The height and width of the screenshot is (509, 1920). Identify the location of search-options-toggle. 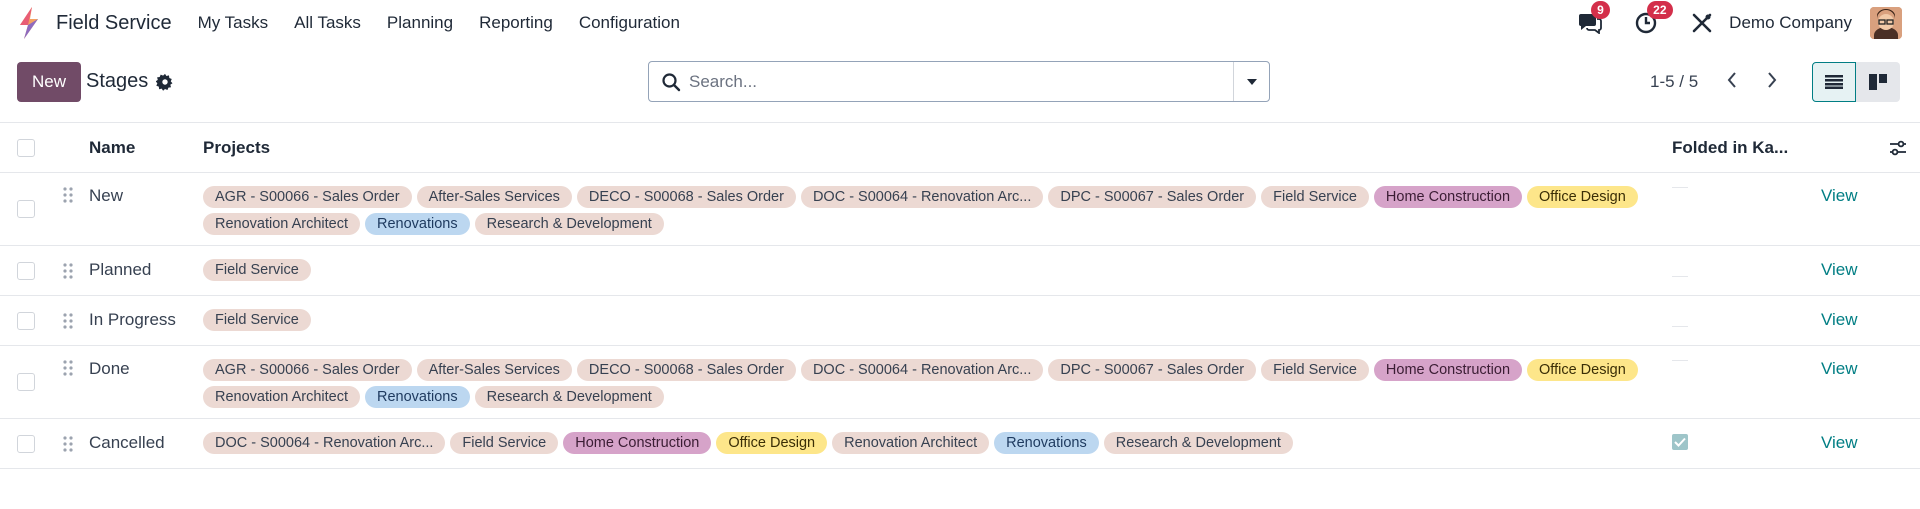
(1251, 81).